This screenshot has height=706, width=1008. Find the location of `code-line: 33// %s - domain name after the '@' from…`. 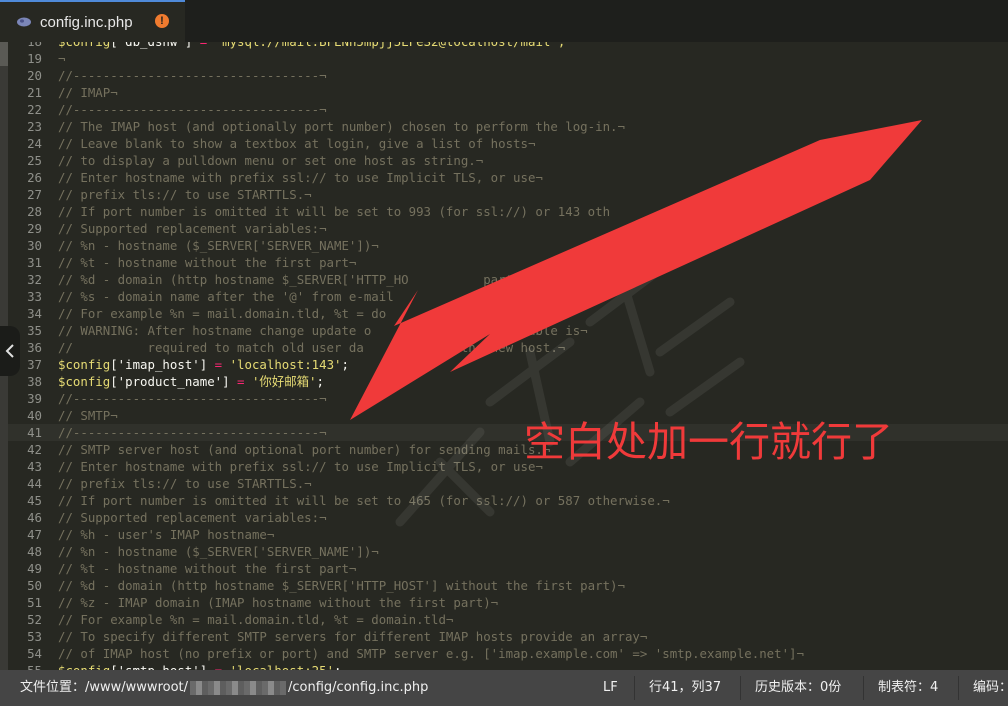

code-line: 33// %s - domain name after the '@' from… is located at coordinates (504, 296).